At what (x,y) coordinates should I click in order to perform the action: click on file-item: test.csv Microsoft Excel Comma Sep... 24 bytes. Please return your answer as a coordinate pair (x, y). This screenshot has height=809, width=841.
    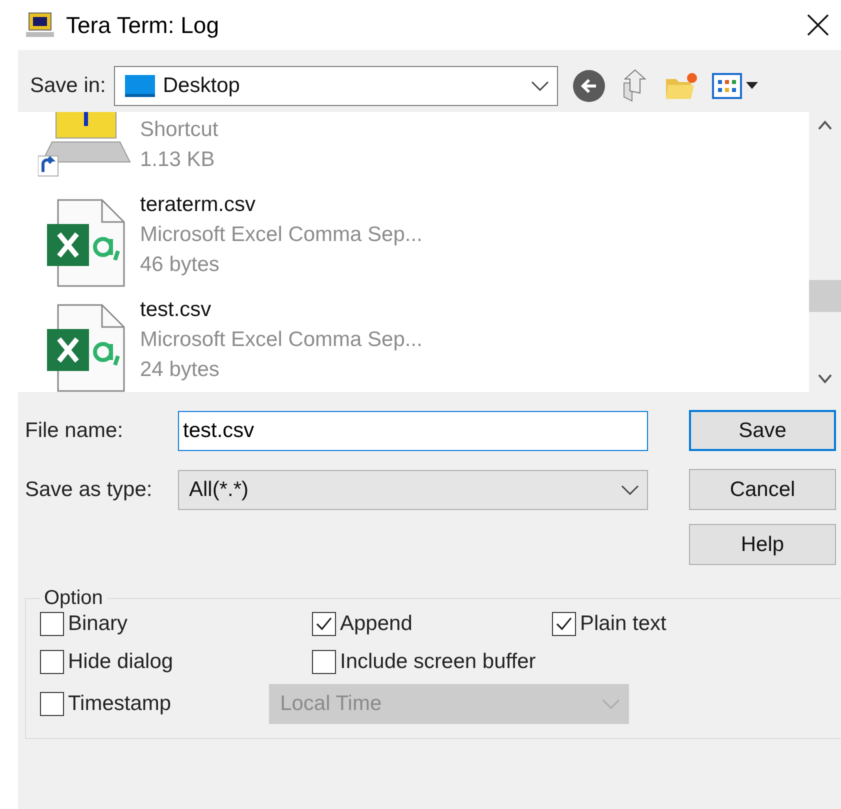
    Looking at the image, I should click on (413, 343).